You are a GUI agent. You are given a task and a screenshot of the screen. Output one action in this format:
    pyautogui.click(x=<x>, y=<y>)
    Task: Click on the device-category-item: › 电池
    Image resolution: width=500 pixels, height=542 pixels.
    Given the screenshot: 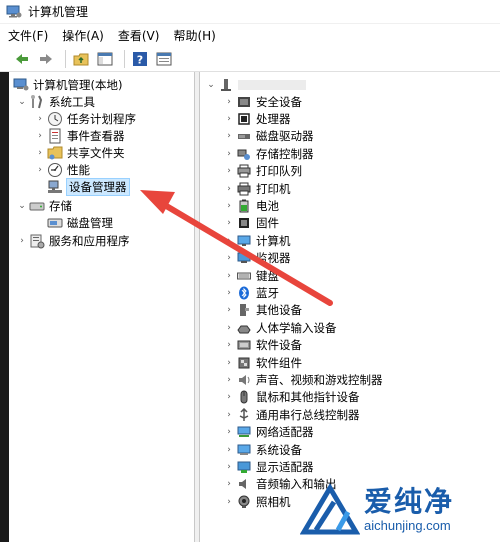 What is the action you would take?
    pyautogui.click(x=251, y=205)
    